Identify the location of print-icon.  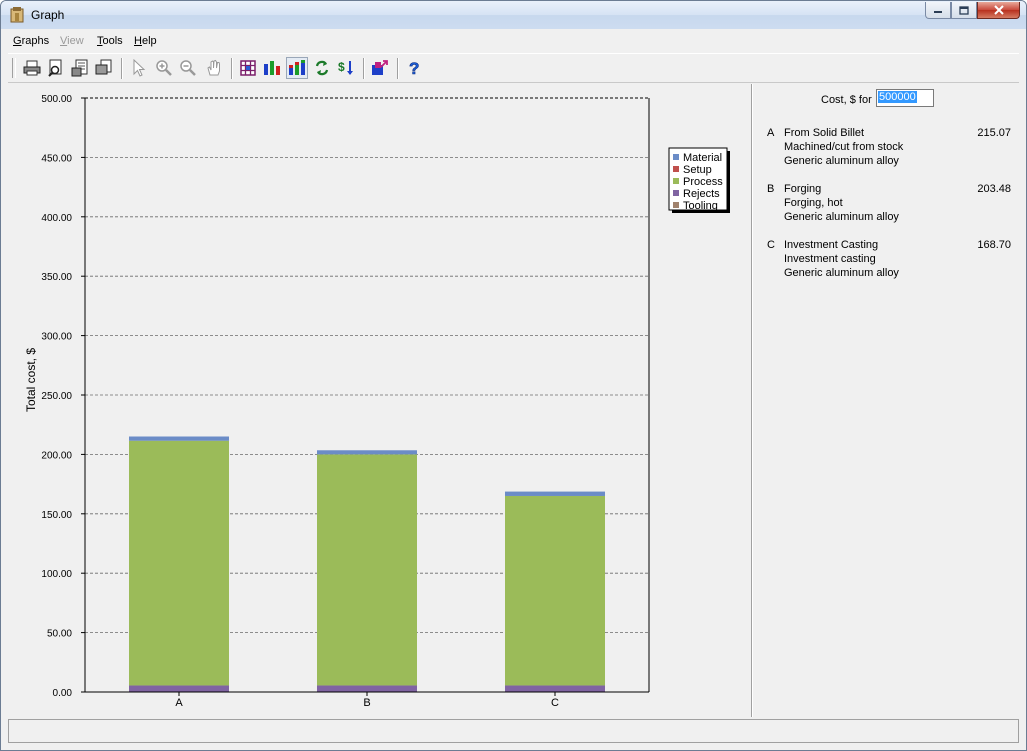
(32, 68).